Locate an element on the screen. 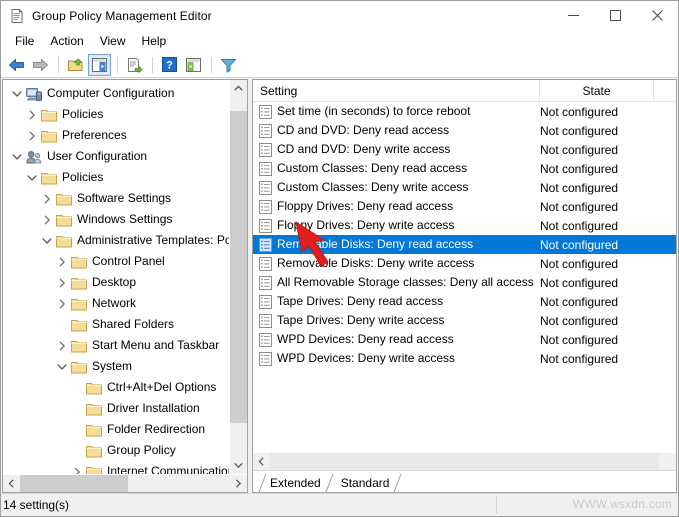  menu-view: View is located at coordinates (113, 41).